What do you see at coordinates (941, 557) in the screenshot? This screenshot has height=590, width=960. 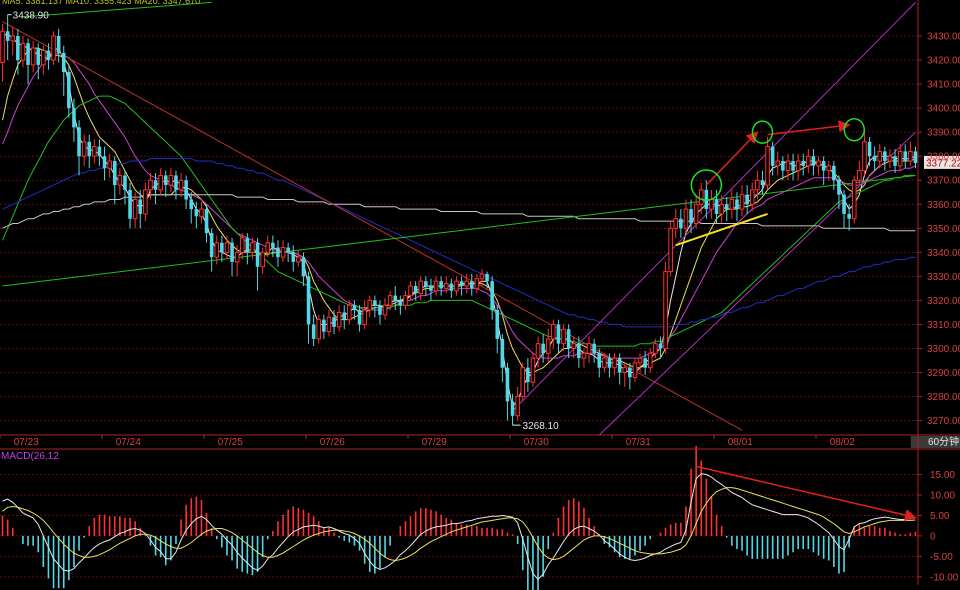 I see `macd-tick-label: -5.00` at bounding box center [941, 557].